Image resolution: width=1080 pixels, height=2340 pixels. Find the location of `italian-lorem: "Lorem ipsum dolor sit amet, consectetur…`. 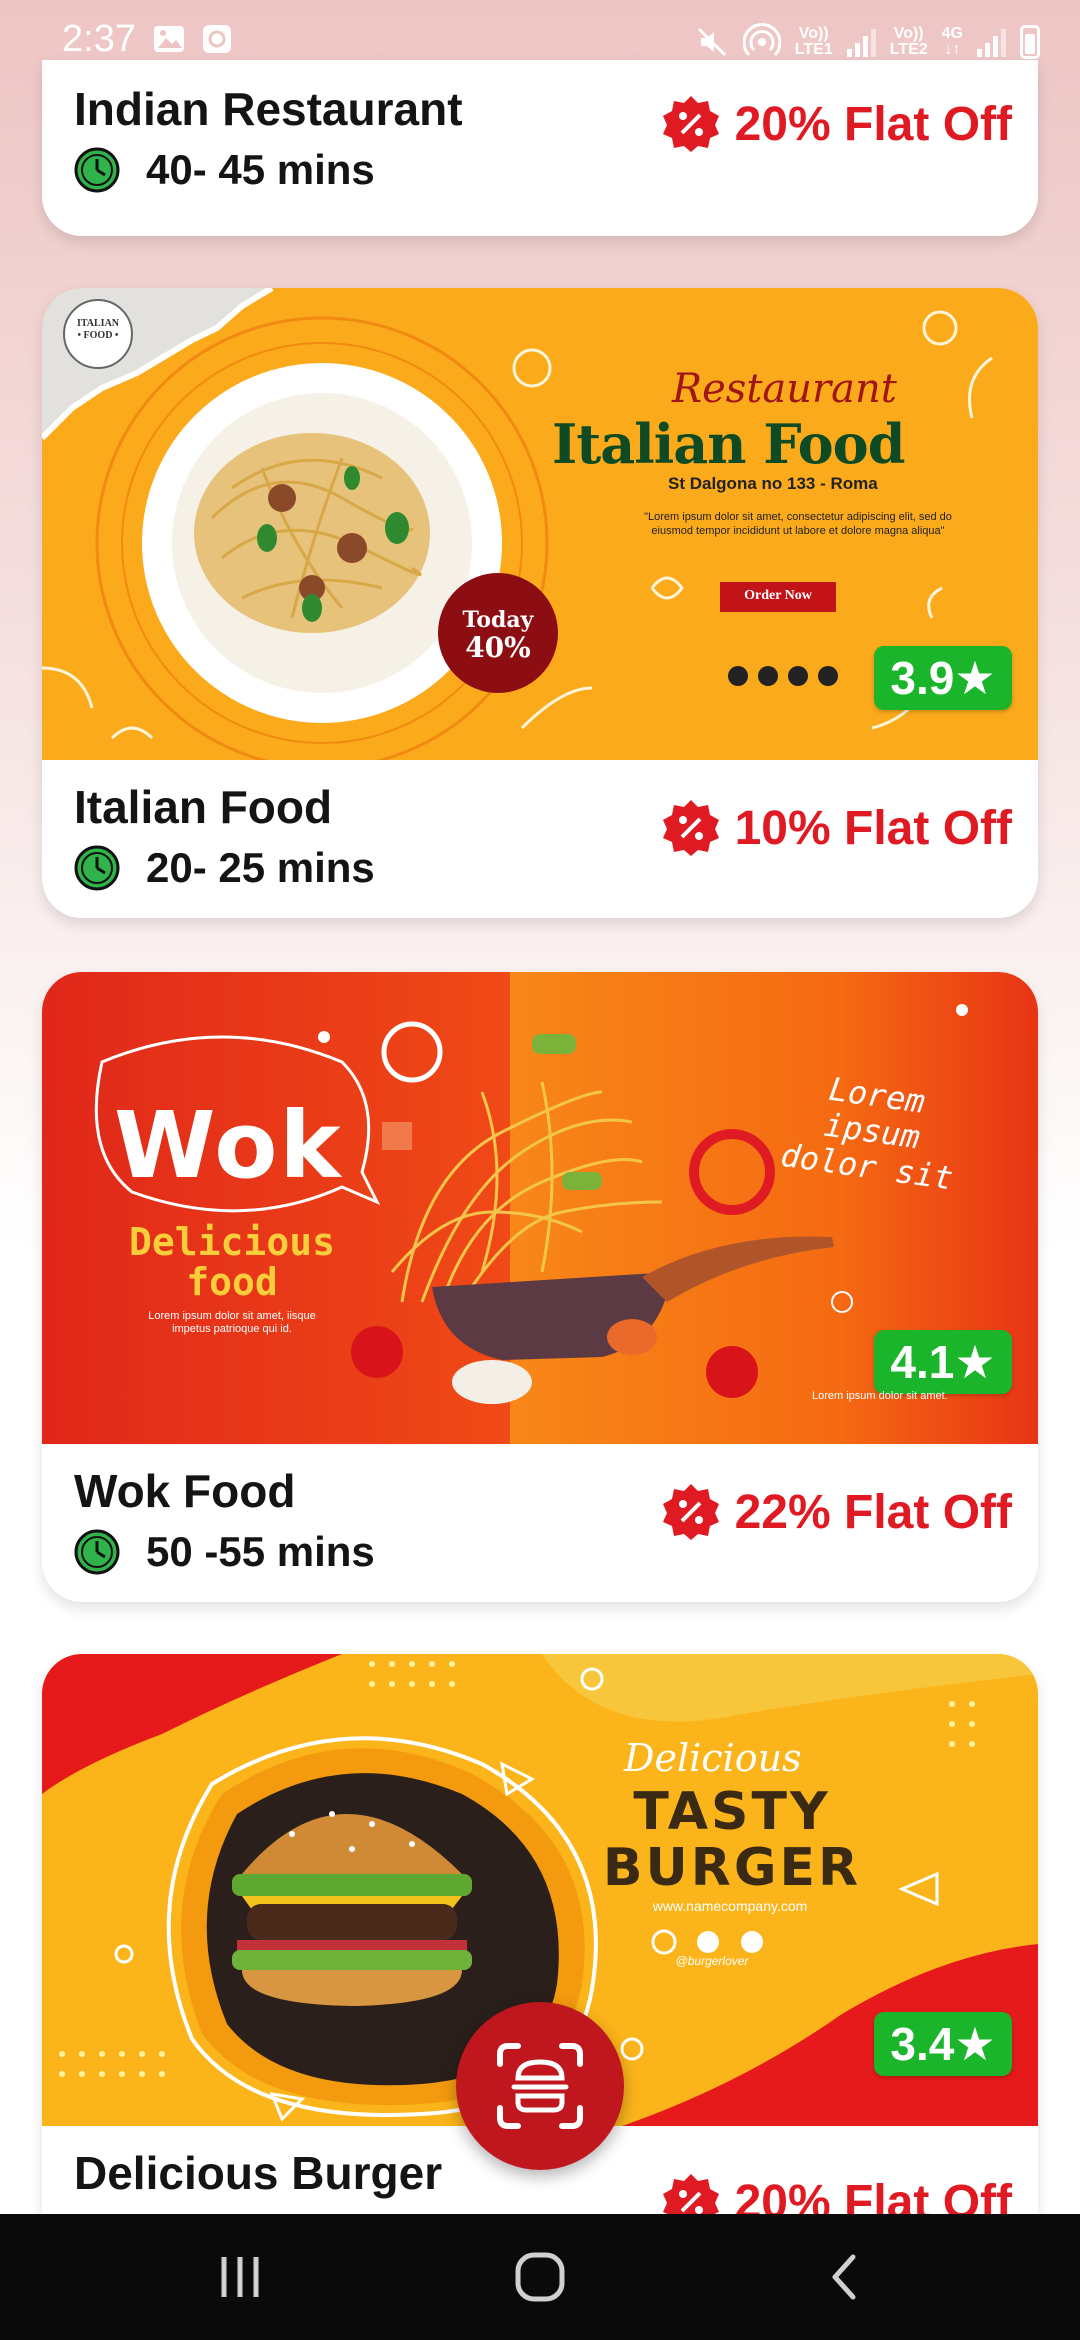

italian-lorem: "Lorem ipsum dolor sit amet, consectetur… is located at coordinates (798, 524).